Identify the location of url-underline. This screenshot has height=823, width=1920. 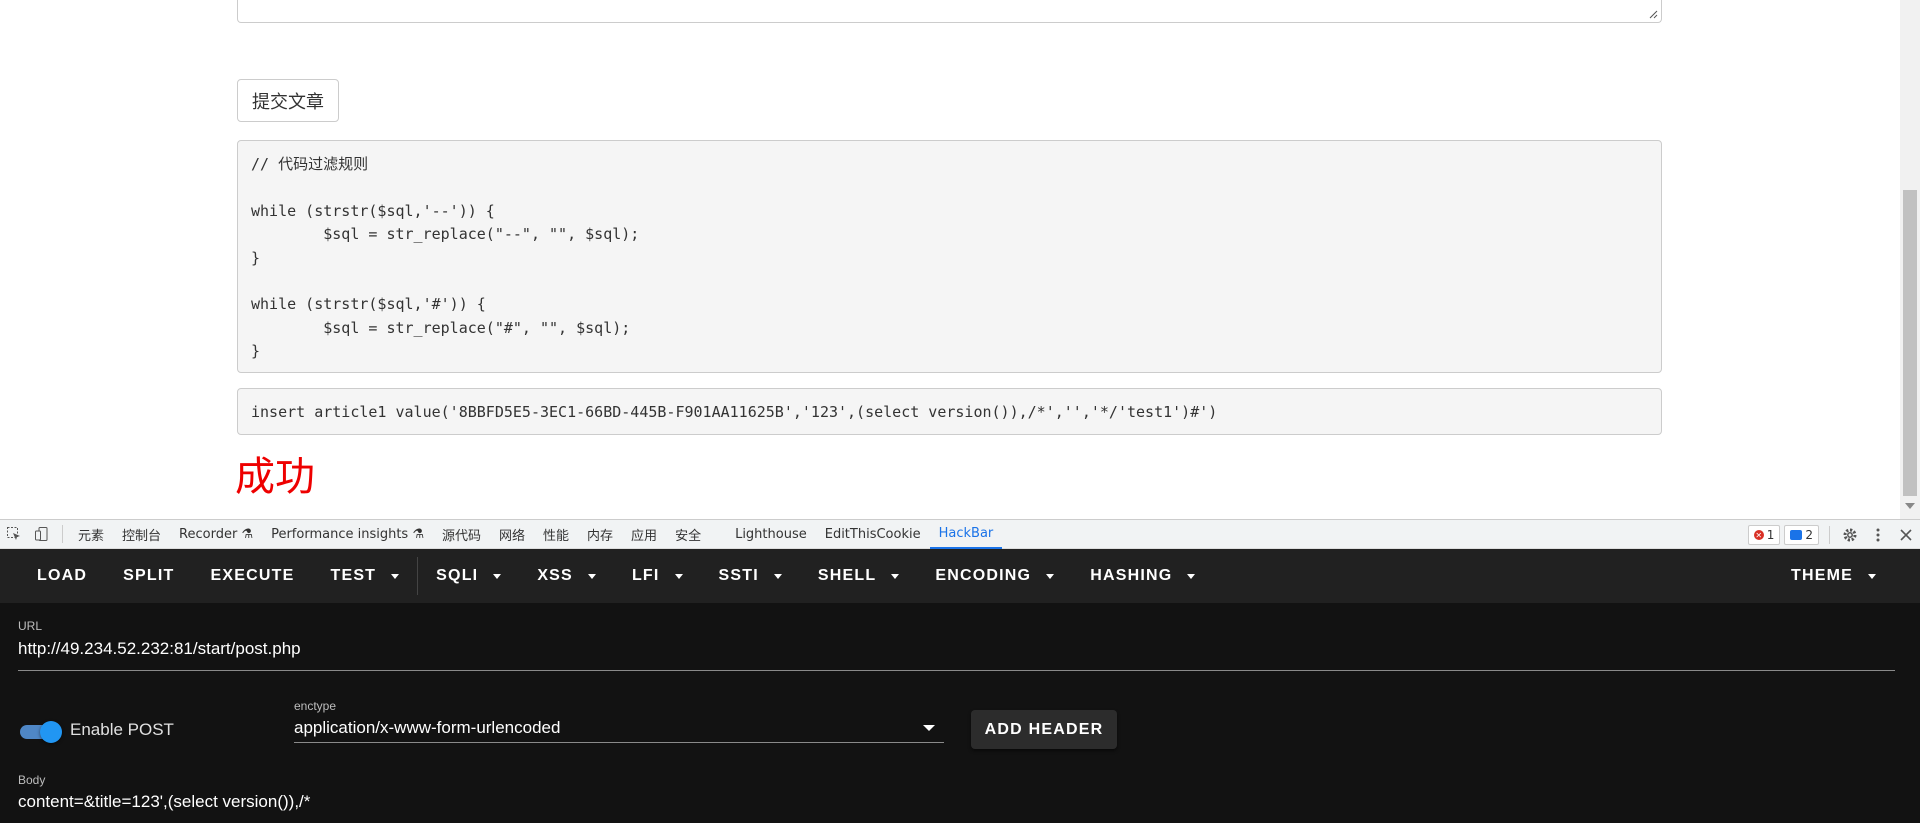
(956, 670).